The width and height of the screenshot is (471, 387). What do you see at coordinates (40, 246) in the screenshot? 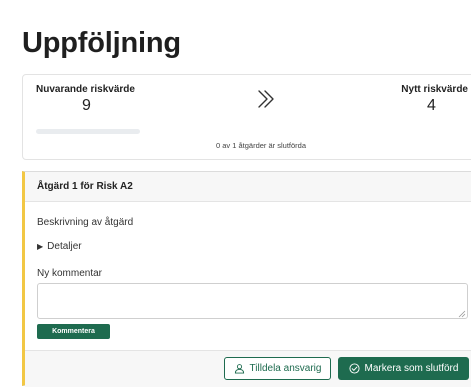
I see `triangle-right-icon: ▶` at bounding box center [40, 246].